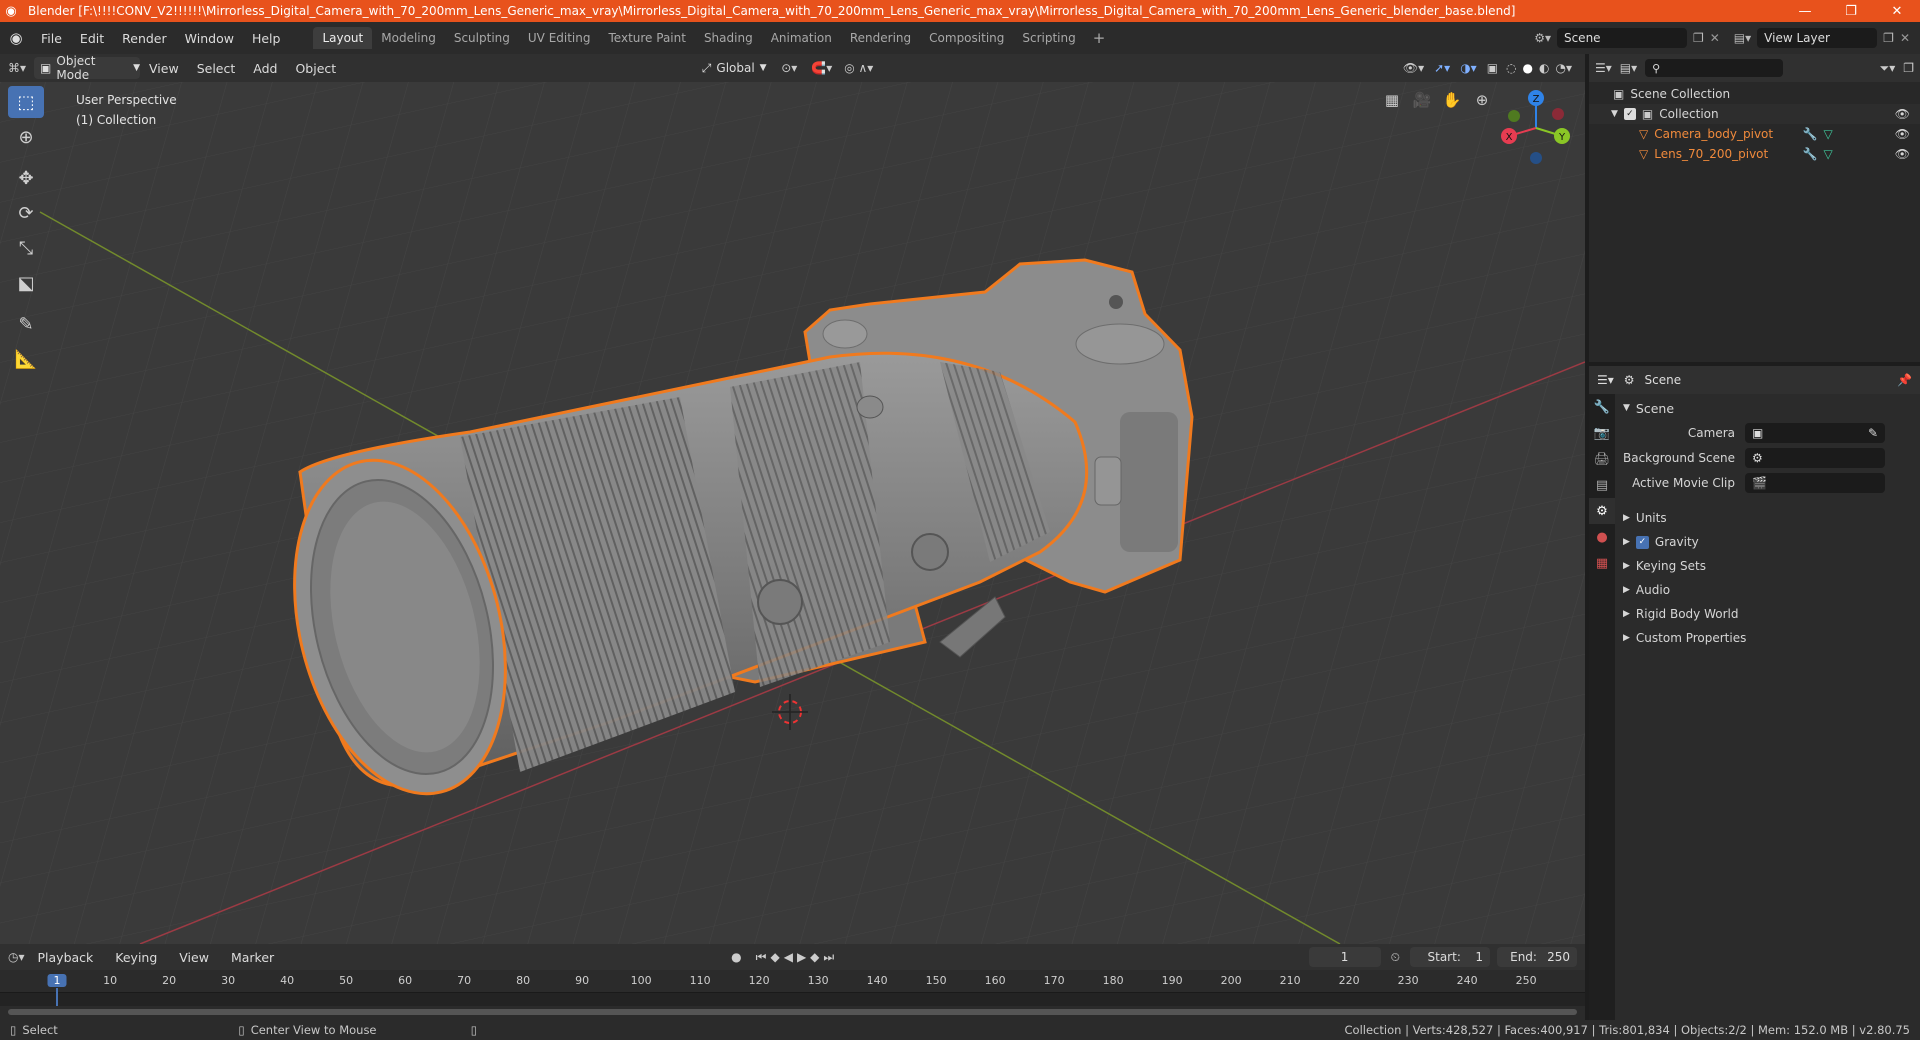  What do you see at coordinates (26, 213) in the screenshot?
I see `rotate-tool-icon: ⟳` at bounding box center [26, 213].